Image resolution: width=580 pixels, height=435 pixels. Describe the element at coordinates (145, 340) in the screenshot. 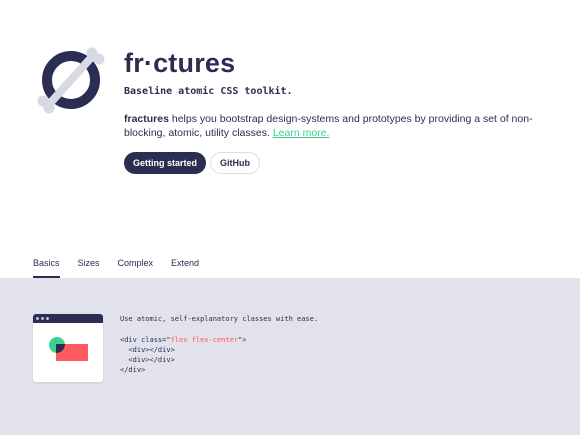

I see `code-token: <div class="` at that location.